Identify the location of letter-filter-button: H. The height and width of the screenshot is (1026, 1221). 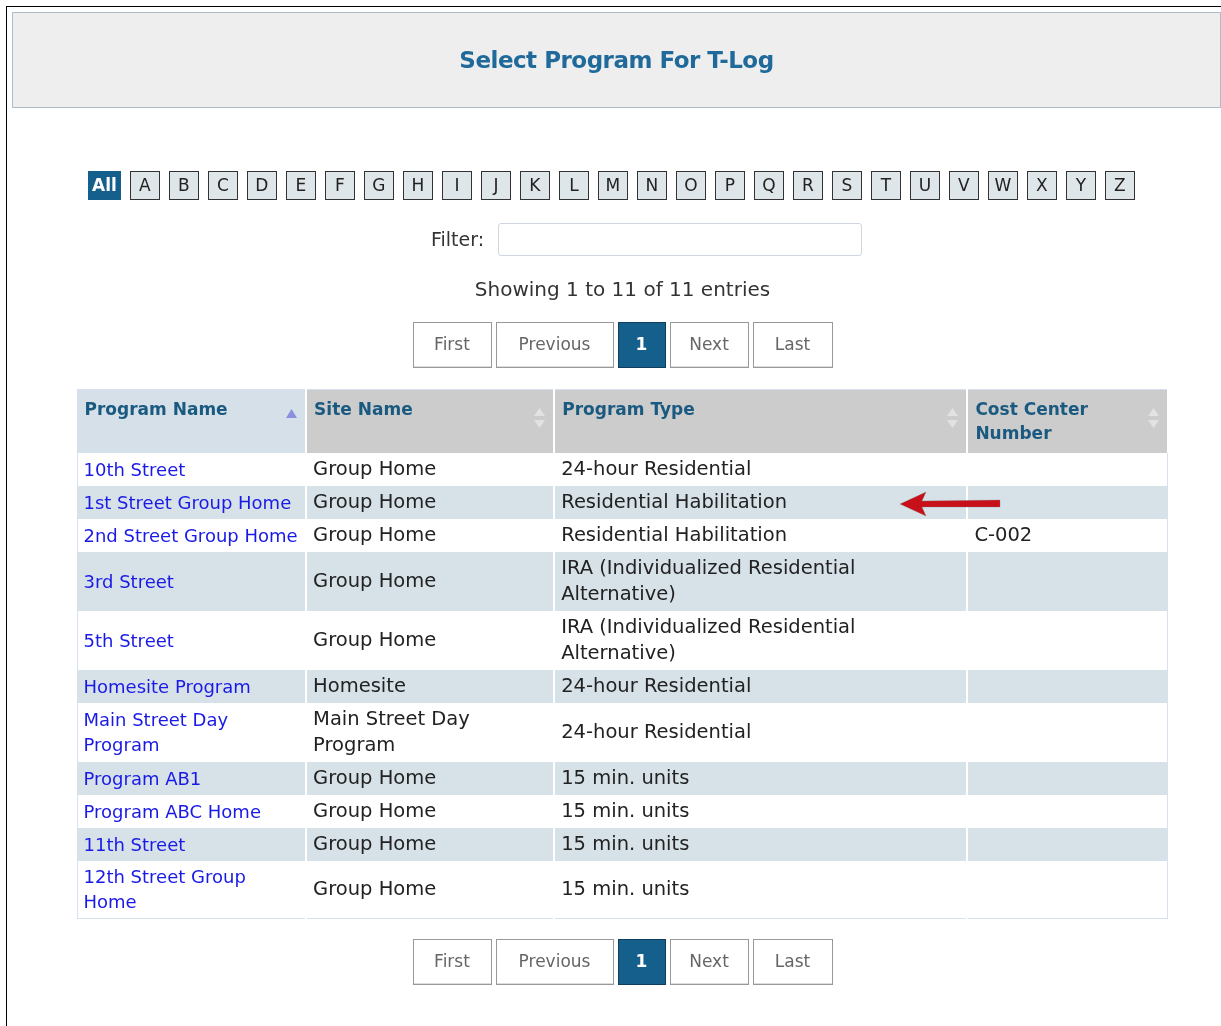
(417, 185).